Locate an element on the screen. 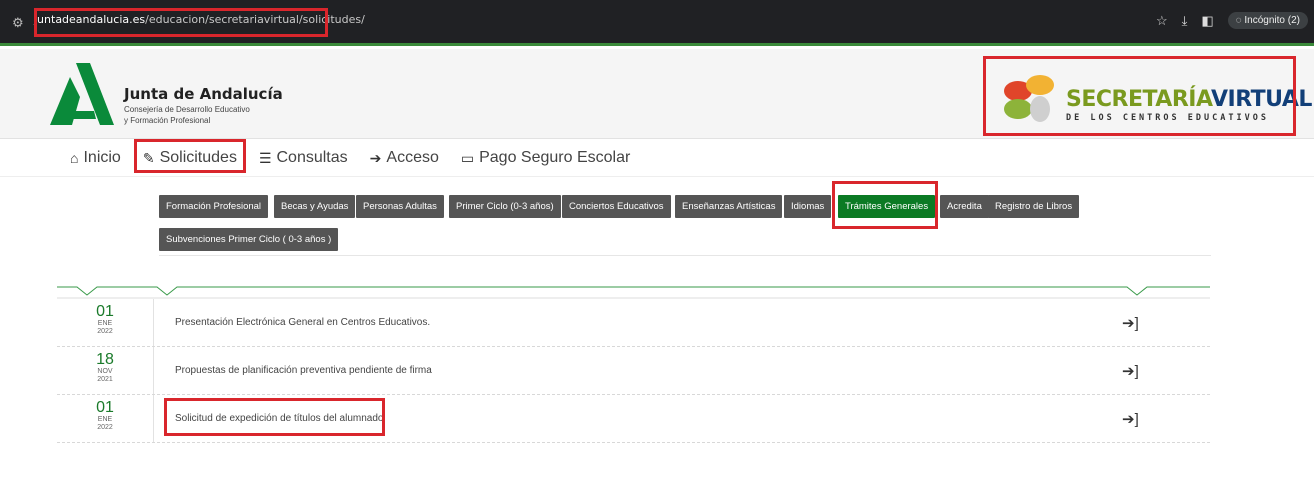 This screenshot has width=1314, height=483. org-subtitle-2: y Formación Profesional is located at coordinates (167, 120).